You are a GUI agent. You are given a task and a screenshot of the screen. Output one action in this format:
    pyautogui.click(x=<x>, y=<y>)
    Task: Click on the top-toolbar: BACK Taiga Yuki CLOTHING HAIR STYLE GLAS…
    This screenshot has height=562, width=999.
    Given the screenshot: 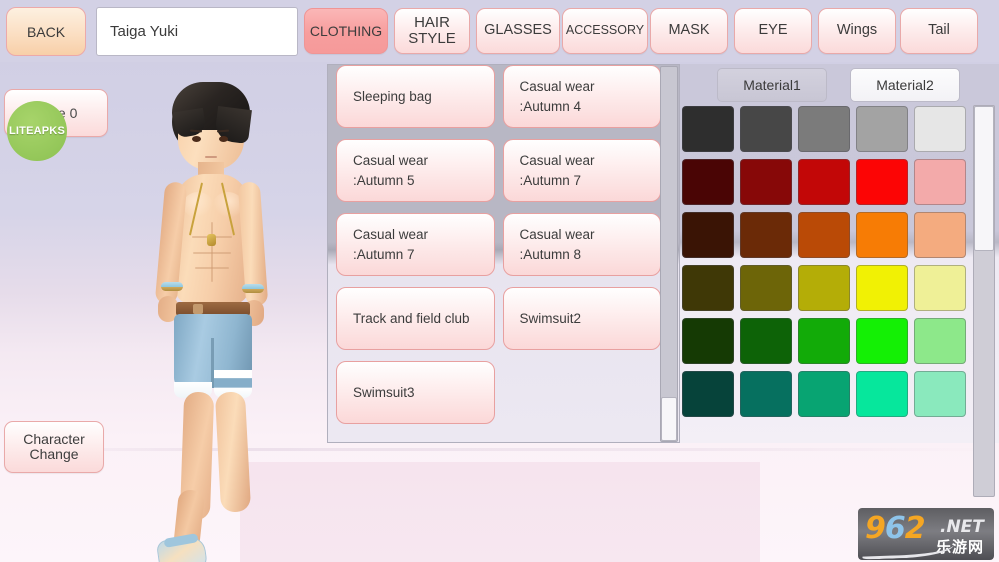 What is the action you would take?
    pyautogui.click(x=499, y=31)
    